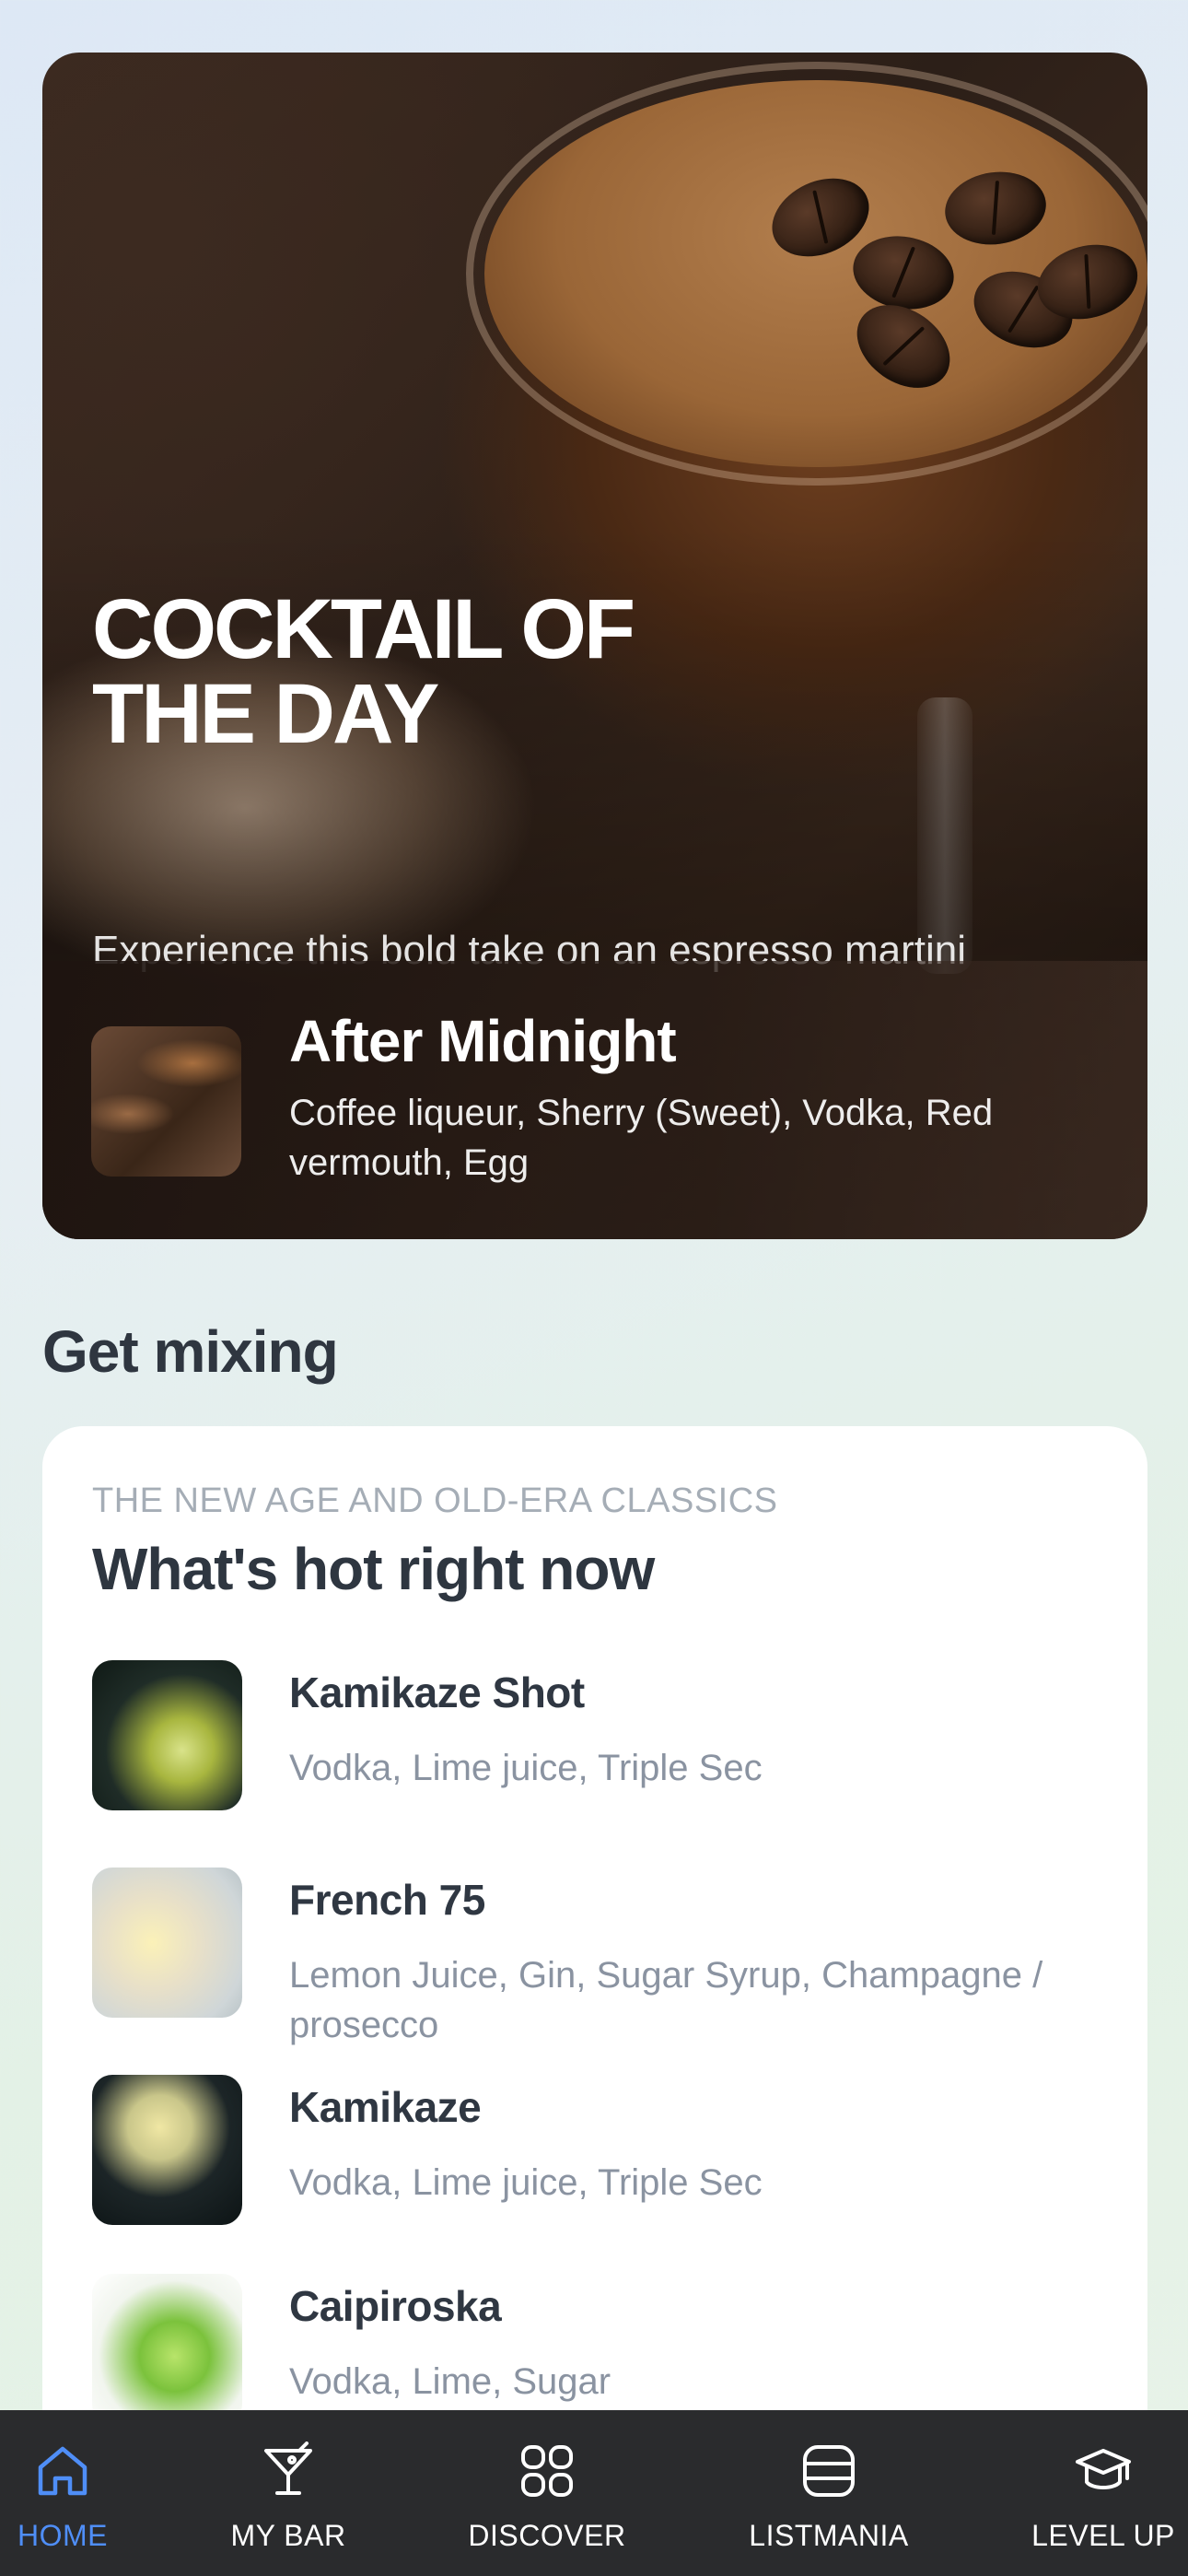 This screenshot has height=2576, width=1188. Describe the element at coordinates (387, 1900) in the screenshot. I see `drink-name: French 75` at that location.